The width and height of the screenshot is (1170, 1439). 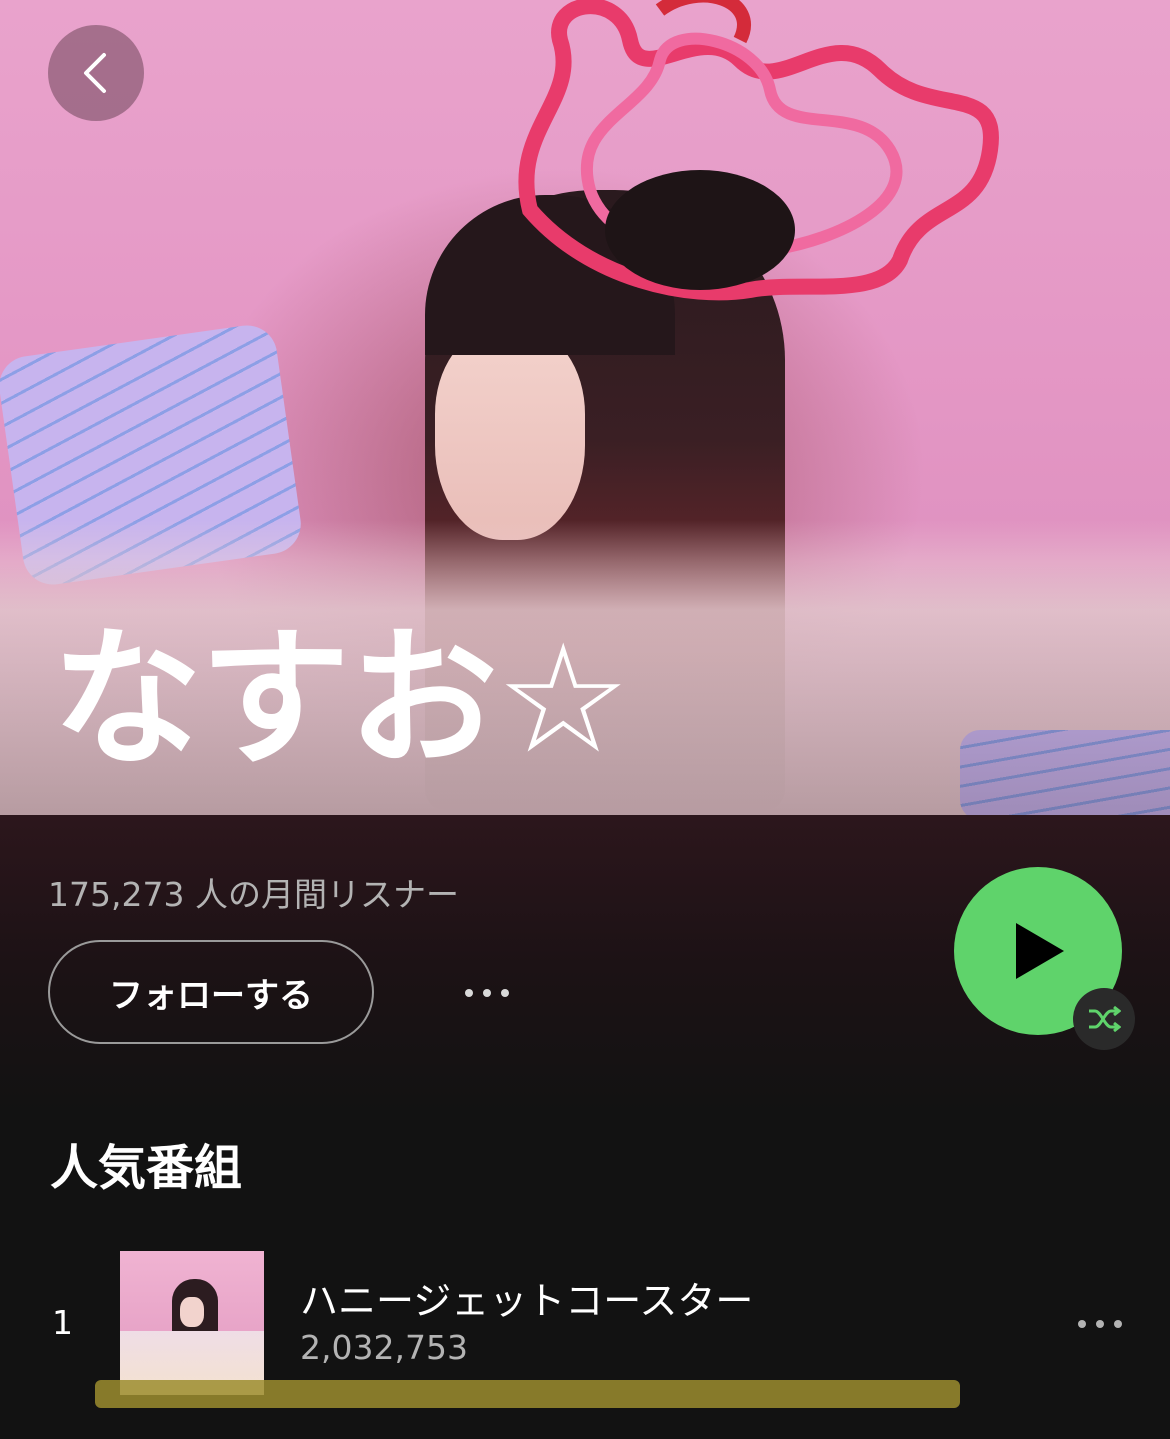 I want to click on track-index: 1, so click(x=62, y=1322).